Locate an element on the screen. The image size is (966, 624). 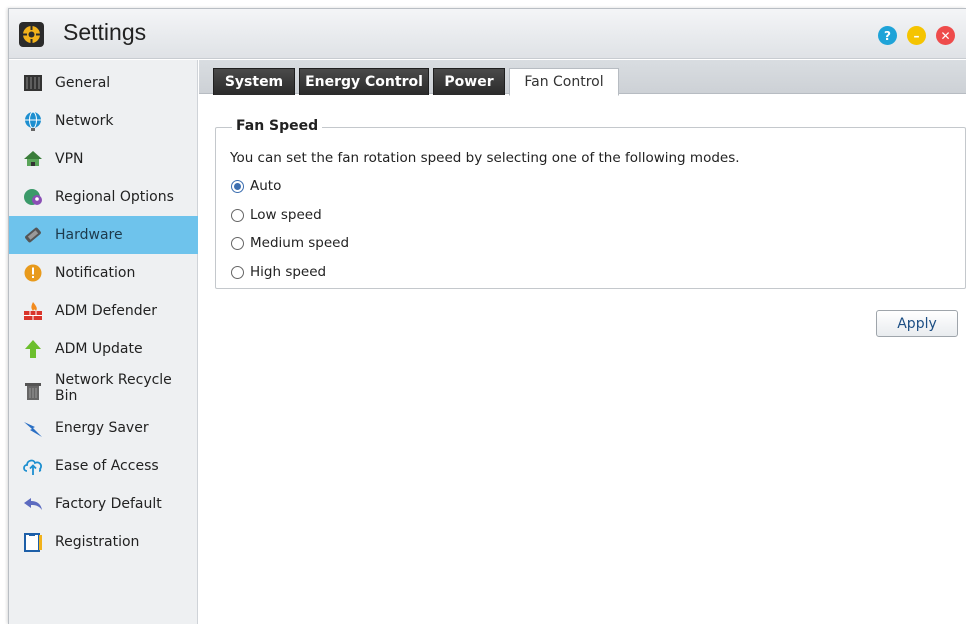
tab-bar: System Energy Control Power Fan Control is located at coordinates (582, 78).